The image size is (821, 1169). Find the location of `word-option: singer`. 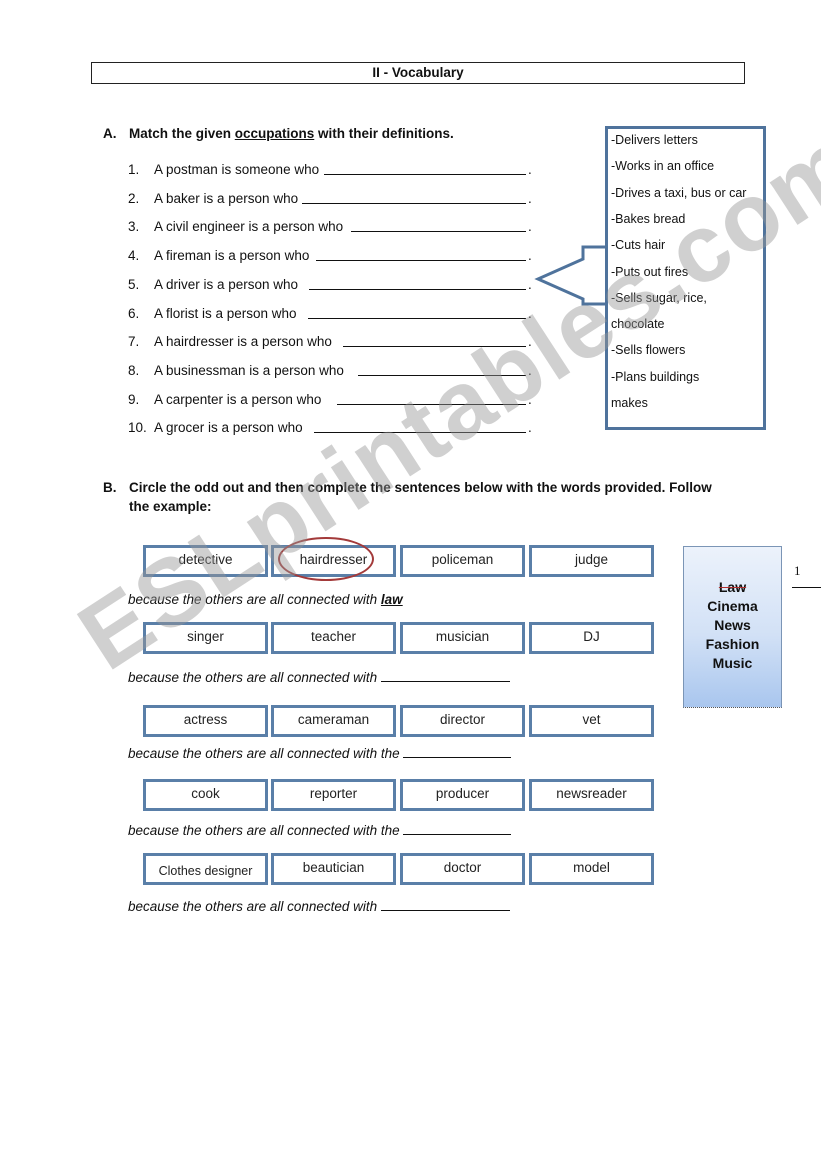

word-option: singer is located at coordinates (205, 638).